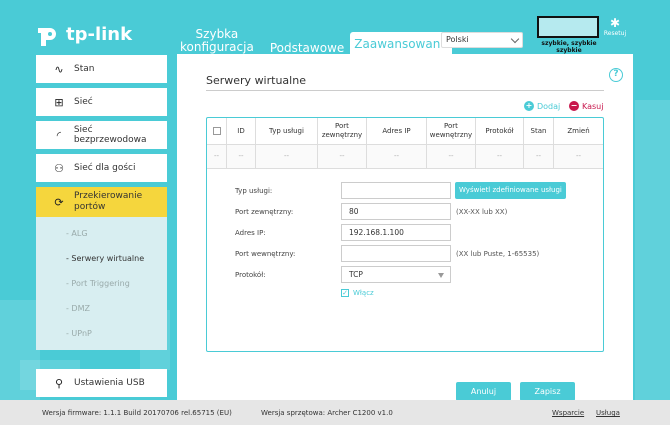 Image resolution: width=670 pixels, height=425 pixels. What do you see at coordinates (510, 190) in the screenshot?
I see `show-predefined-button: Wyświetl zdefiniowane usługi` at bounding box center [510, 190].